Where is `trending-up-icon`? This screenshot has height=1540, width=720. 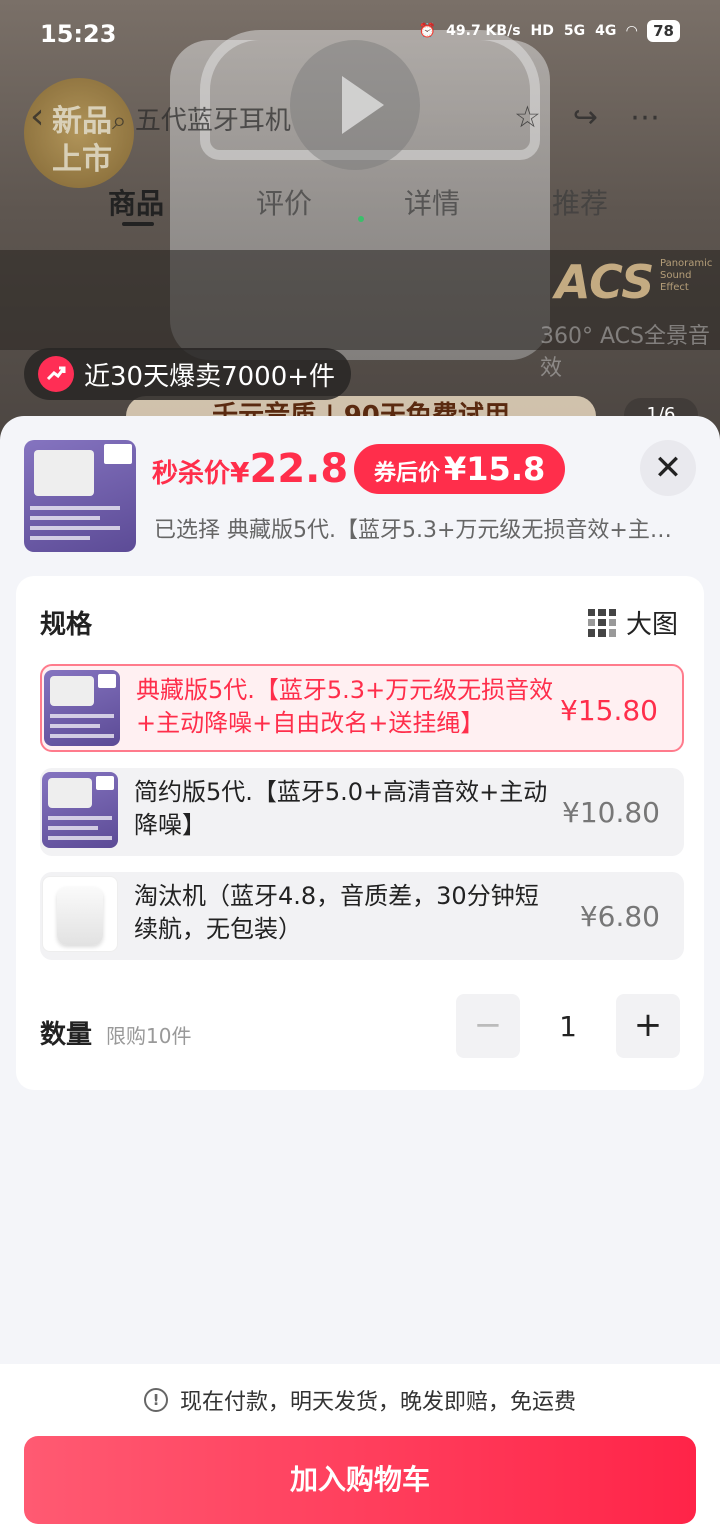 trending-up-icon is located at coordinates (56, 374).